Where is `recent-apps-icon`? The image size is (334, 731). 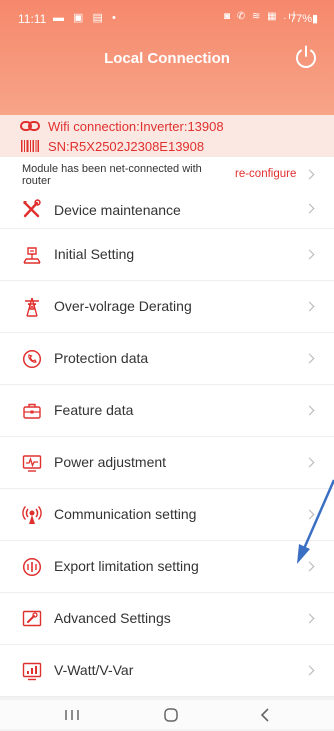
recent-apps-icon is located at coordinates (72, 715).